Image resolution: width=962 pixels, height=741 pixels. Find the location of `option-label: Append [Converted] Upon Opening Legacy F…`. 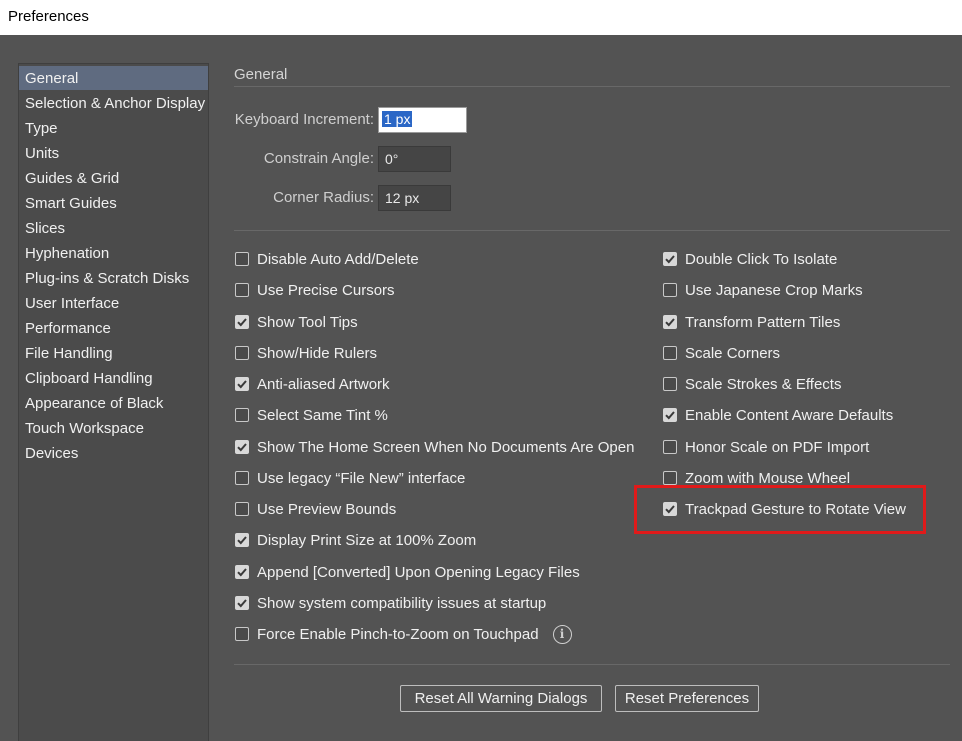

option-label: Append [Converted] Upon Opening Legacy F… is located at coordinates (418, 572).